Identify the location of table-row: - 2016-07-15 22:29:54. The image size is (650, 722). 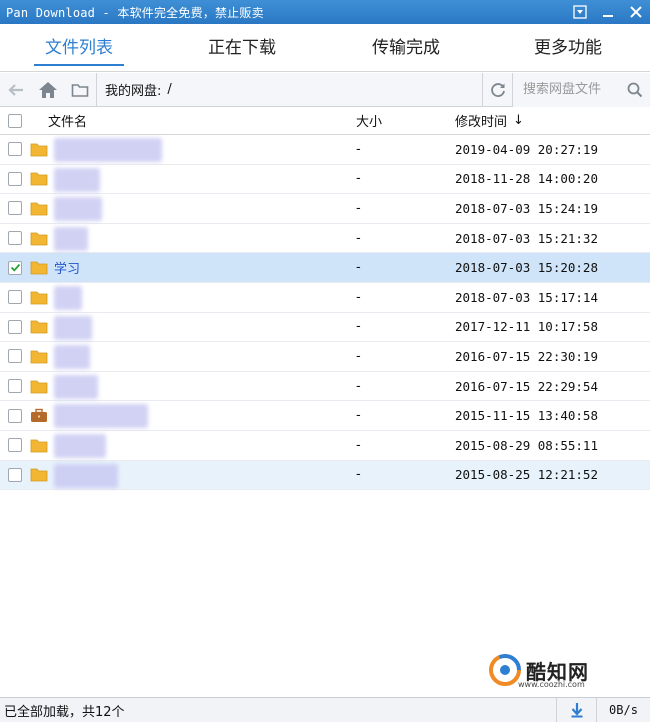
(325, 387).